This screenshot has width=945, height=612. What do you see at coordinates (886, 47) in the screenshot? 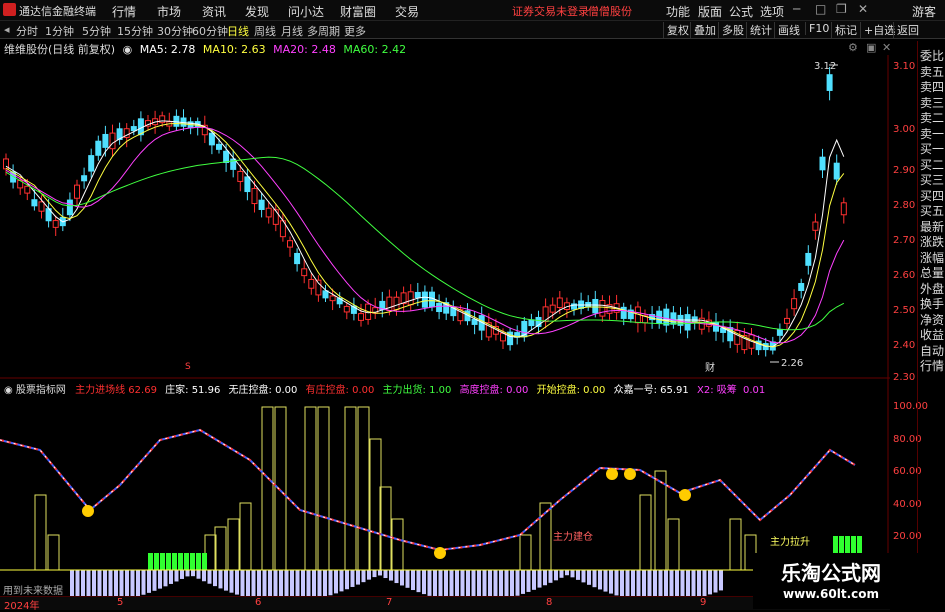
I see `chart-close-icon: ✕` at bounding box center [886, 47].